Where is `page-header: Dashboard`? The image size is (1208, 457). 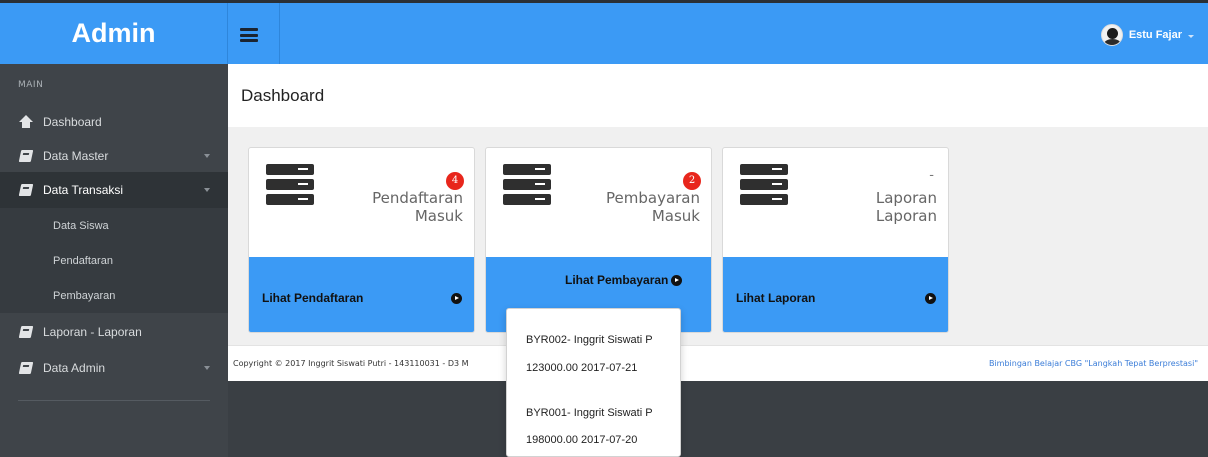 page-header: Dashboard is located at coordinates (718, 95).